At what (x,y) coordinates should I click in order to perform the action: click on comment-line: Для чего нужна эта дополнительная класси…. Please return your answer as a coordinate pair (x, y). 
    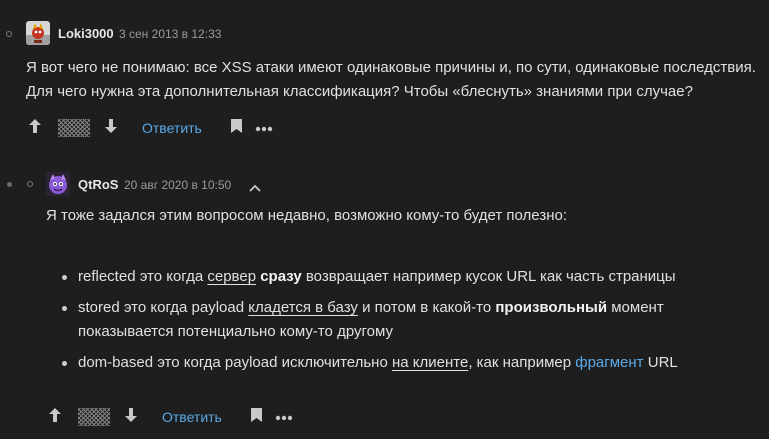
    Looking at the image, I should click on (359, 91).